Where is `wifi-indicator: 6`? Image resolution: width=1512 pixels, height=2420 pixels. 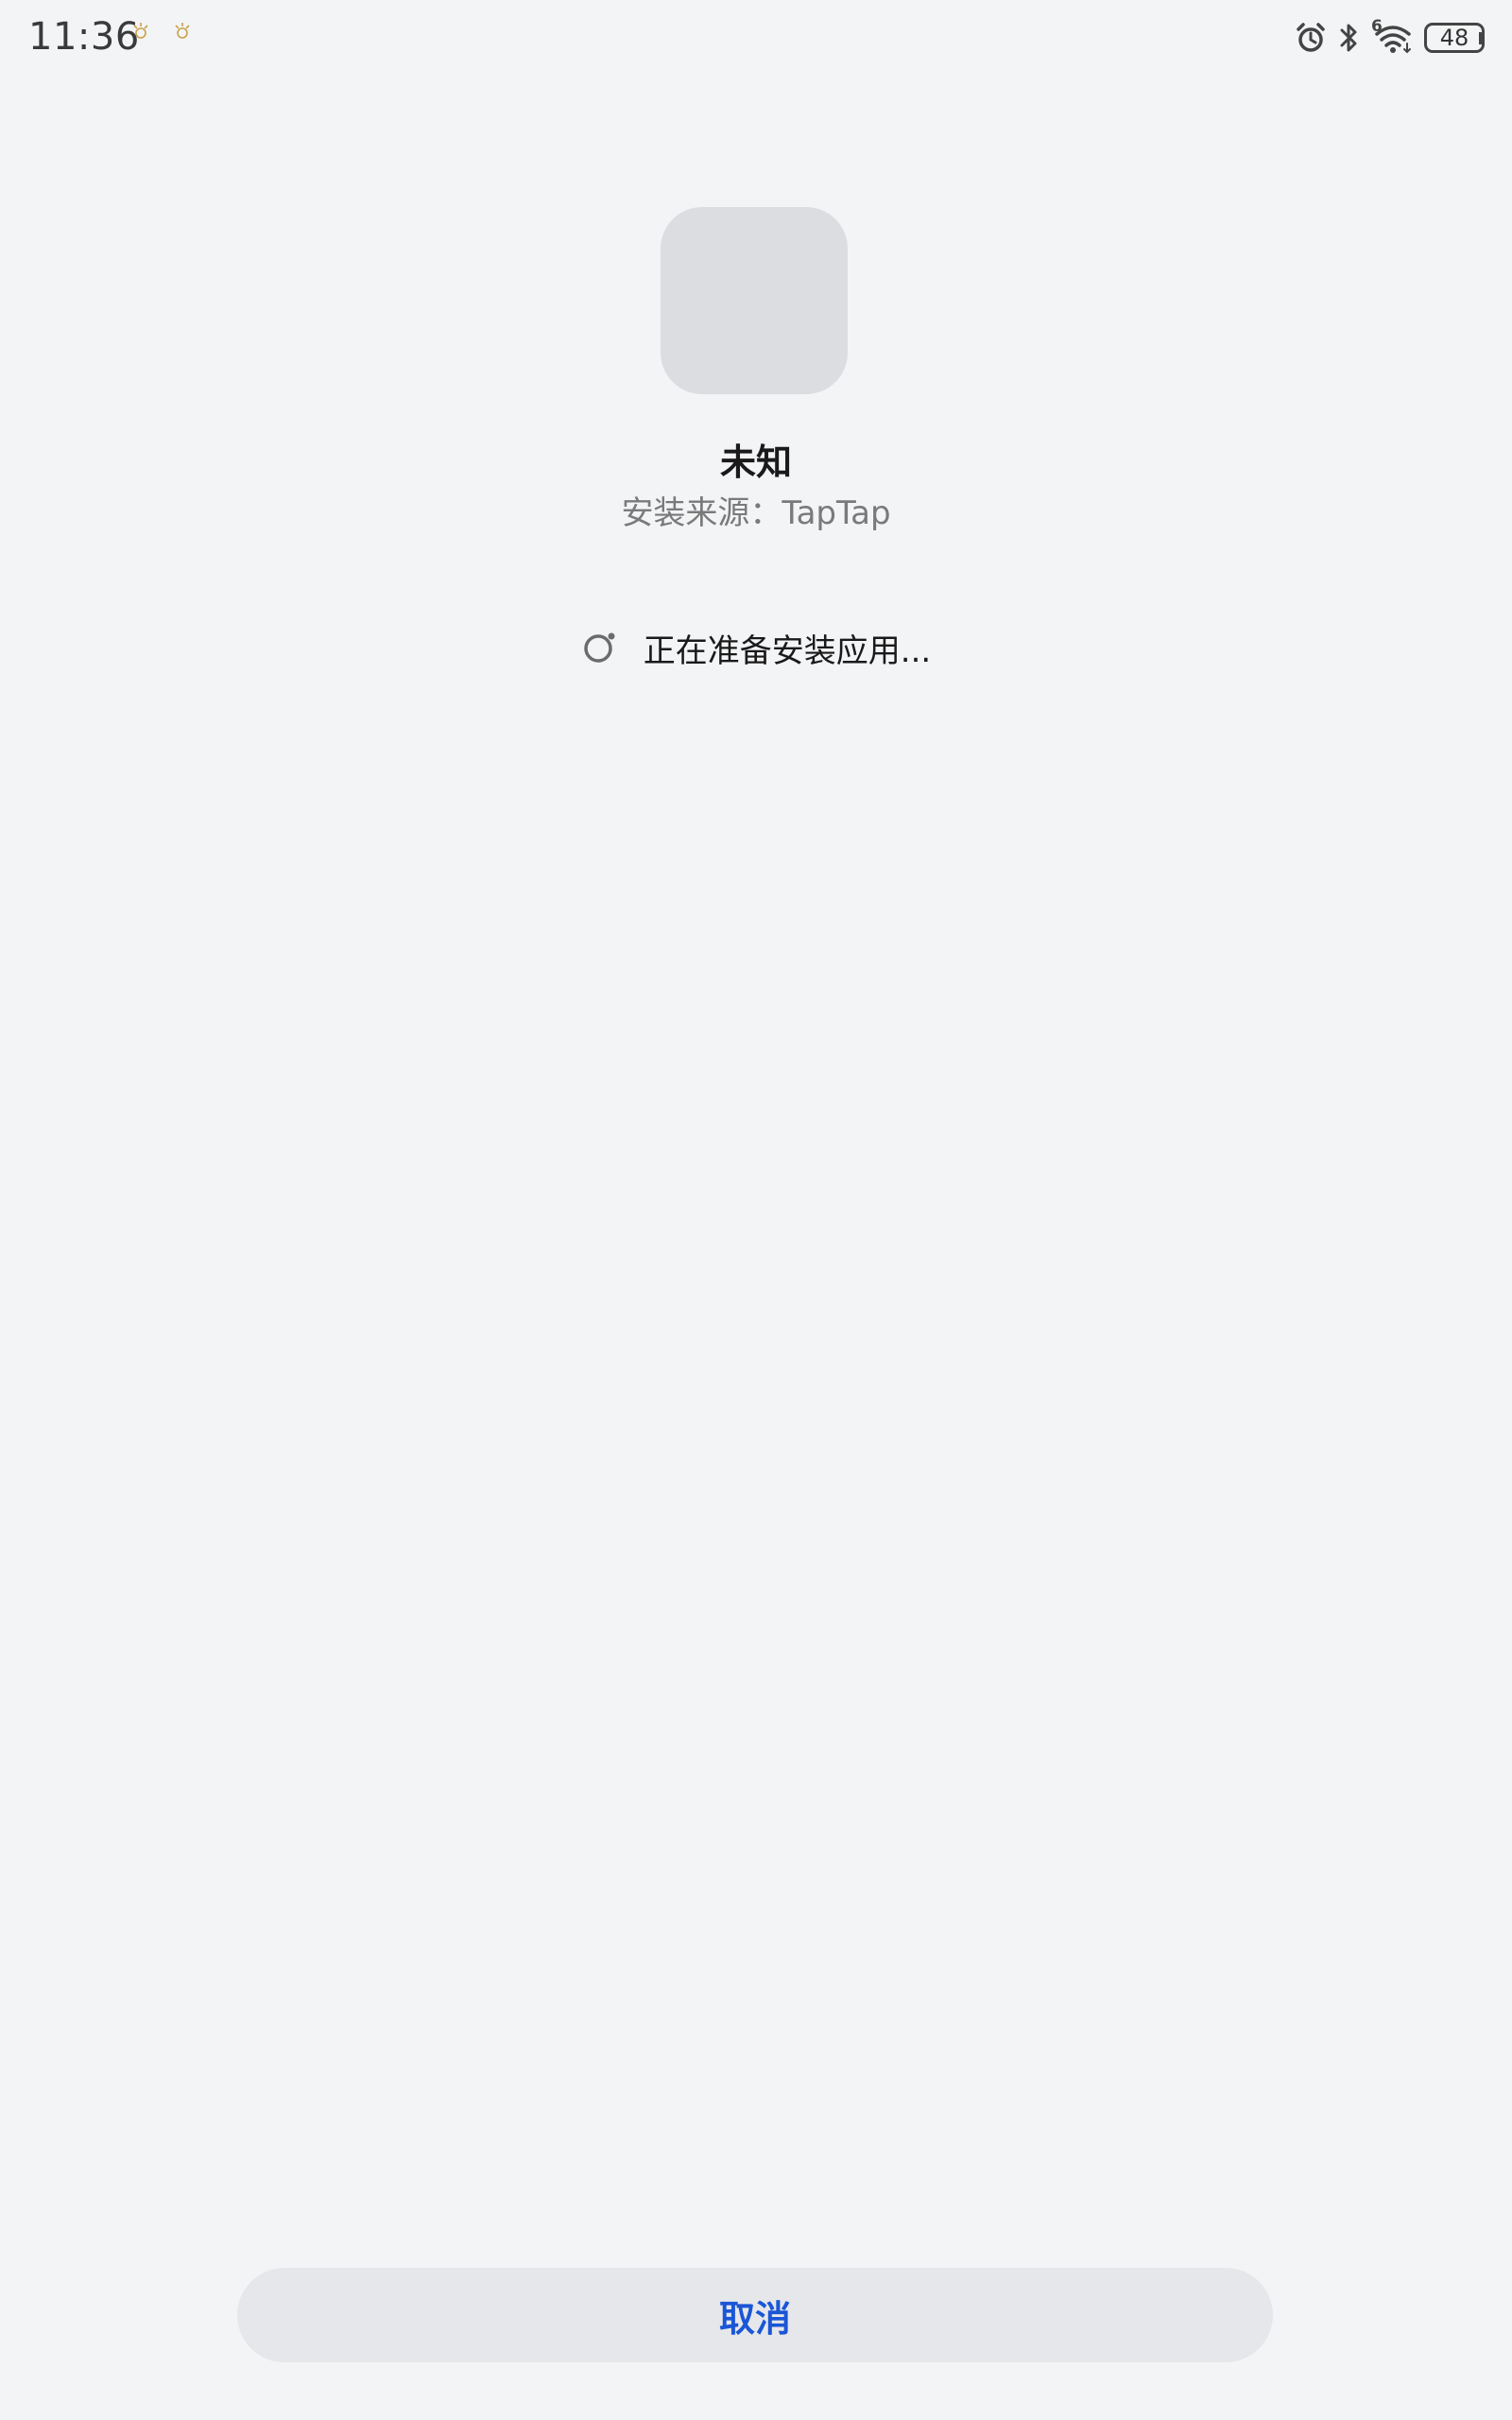
wifi-indicator: 6 is located at coordinates (1393, 36).